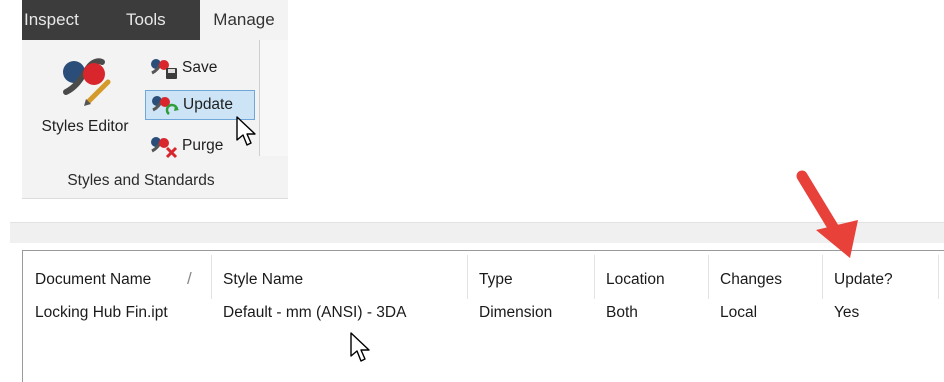 This screenshot has height=382, width=944. I want to click on next-panel-edge, so click(274, 98).